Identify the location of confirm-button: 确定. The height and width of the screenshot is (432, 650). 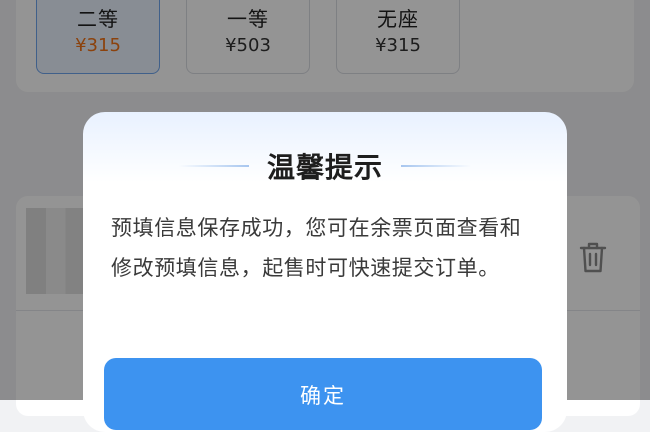
(323, 394).